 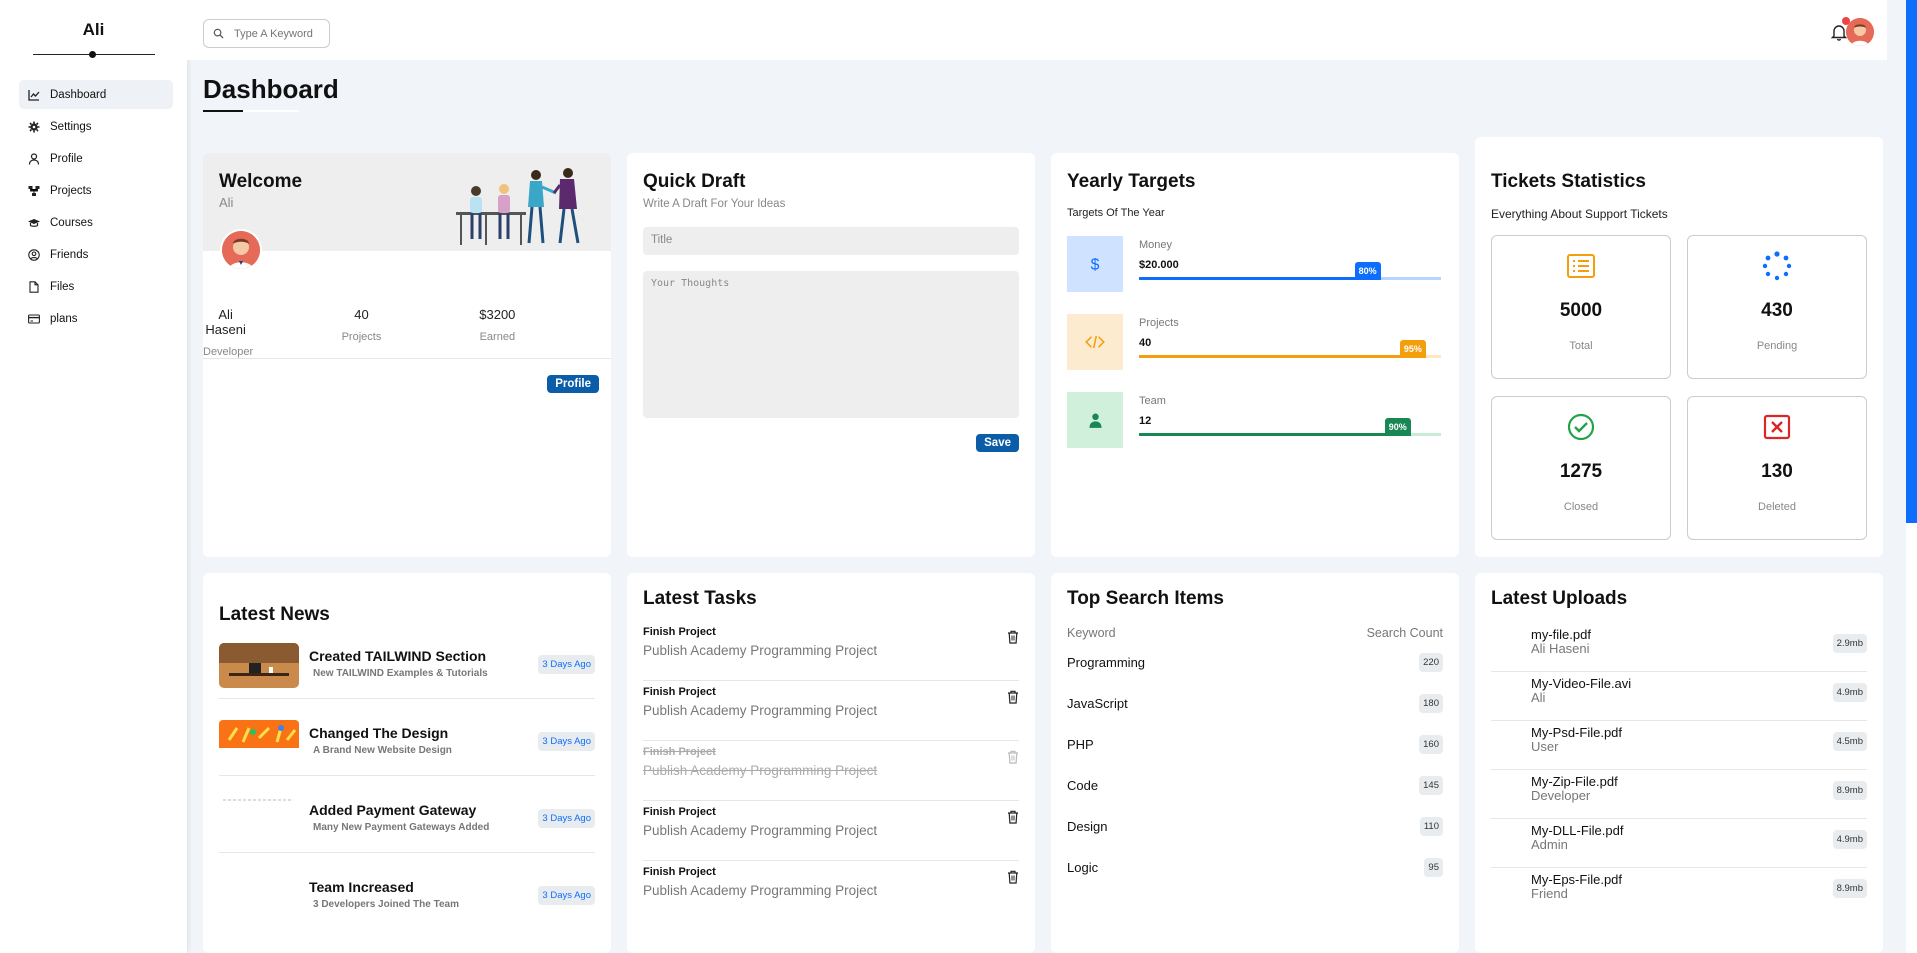 I want to click on gear-icon, so click(x=34, y=126).